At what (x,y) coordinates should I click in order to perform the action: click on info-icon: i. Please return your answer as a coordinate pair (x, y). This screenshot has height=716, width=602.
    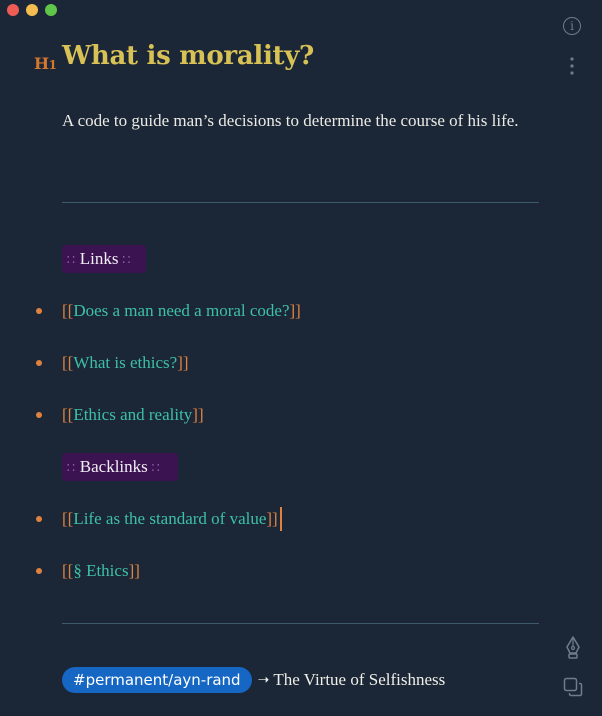
    Looking at the image, I should click on (572, 26).